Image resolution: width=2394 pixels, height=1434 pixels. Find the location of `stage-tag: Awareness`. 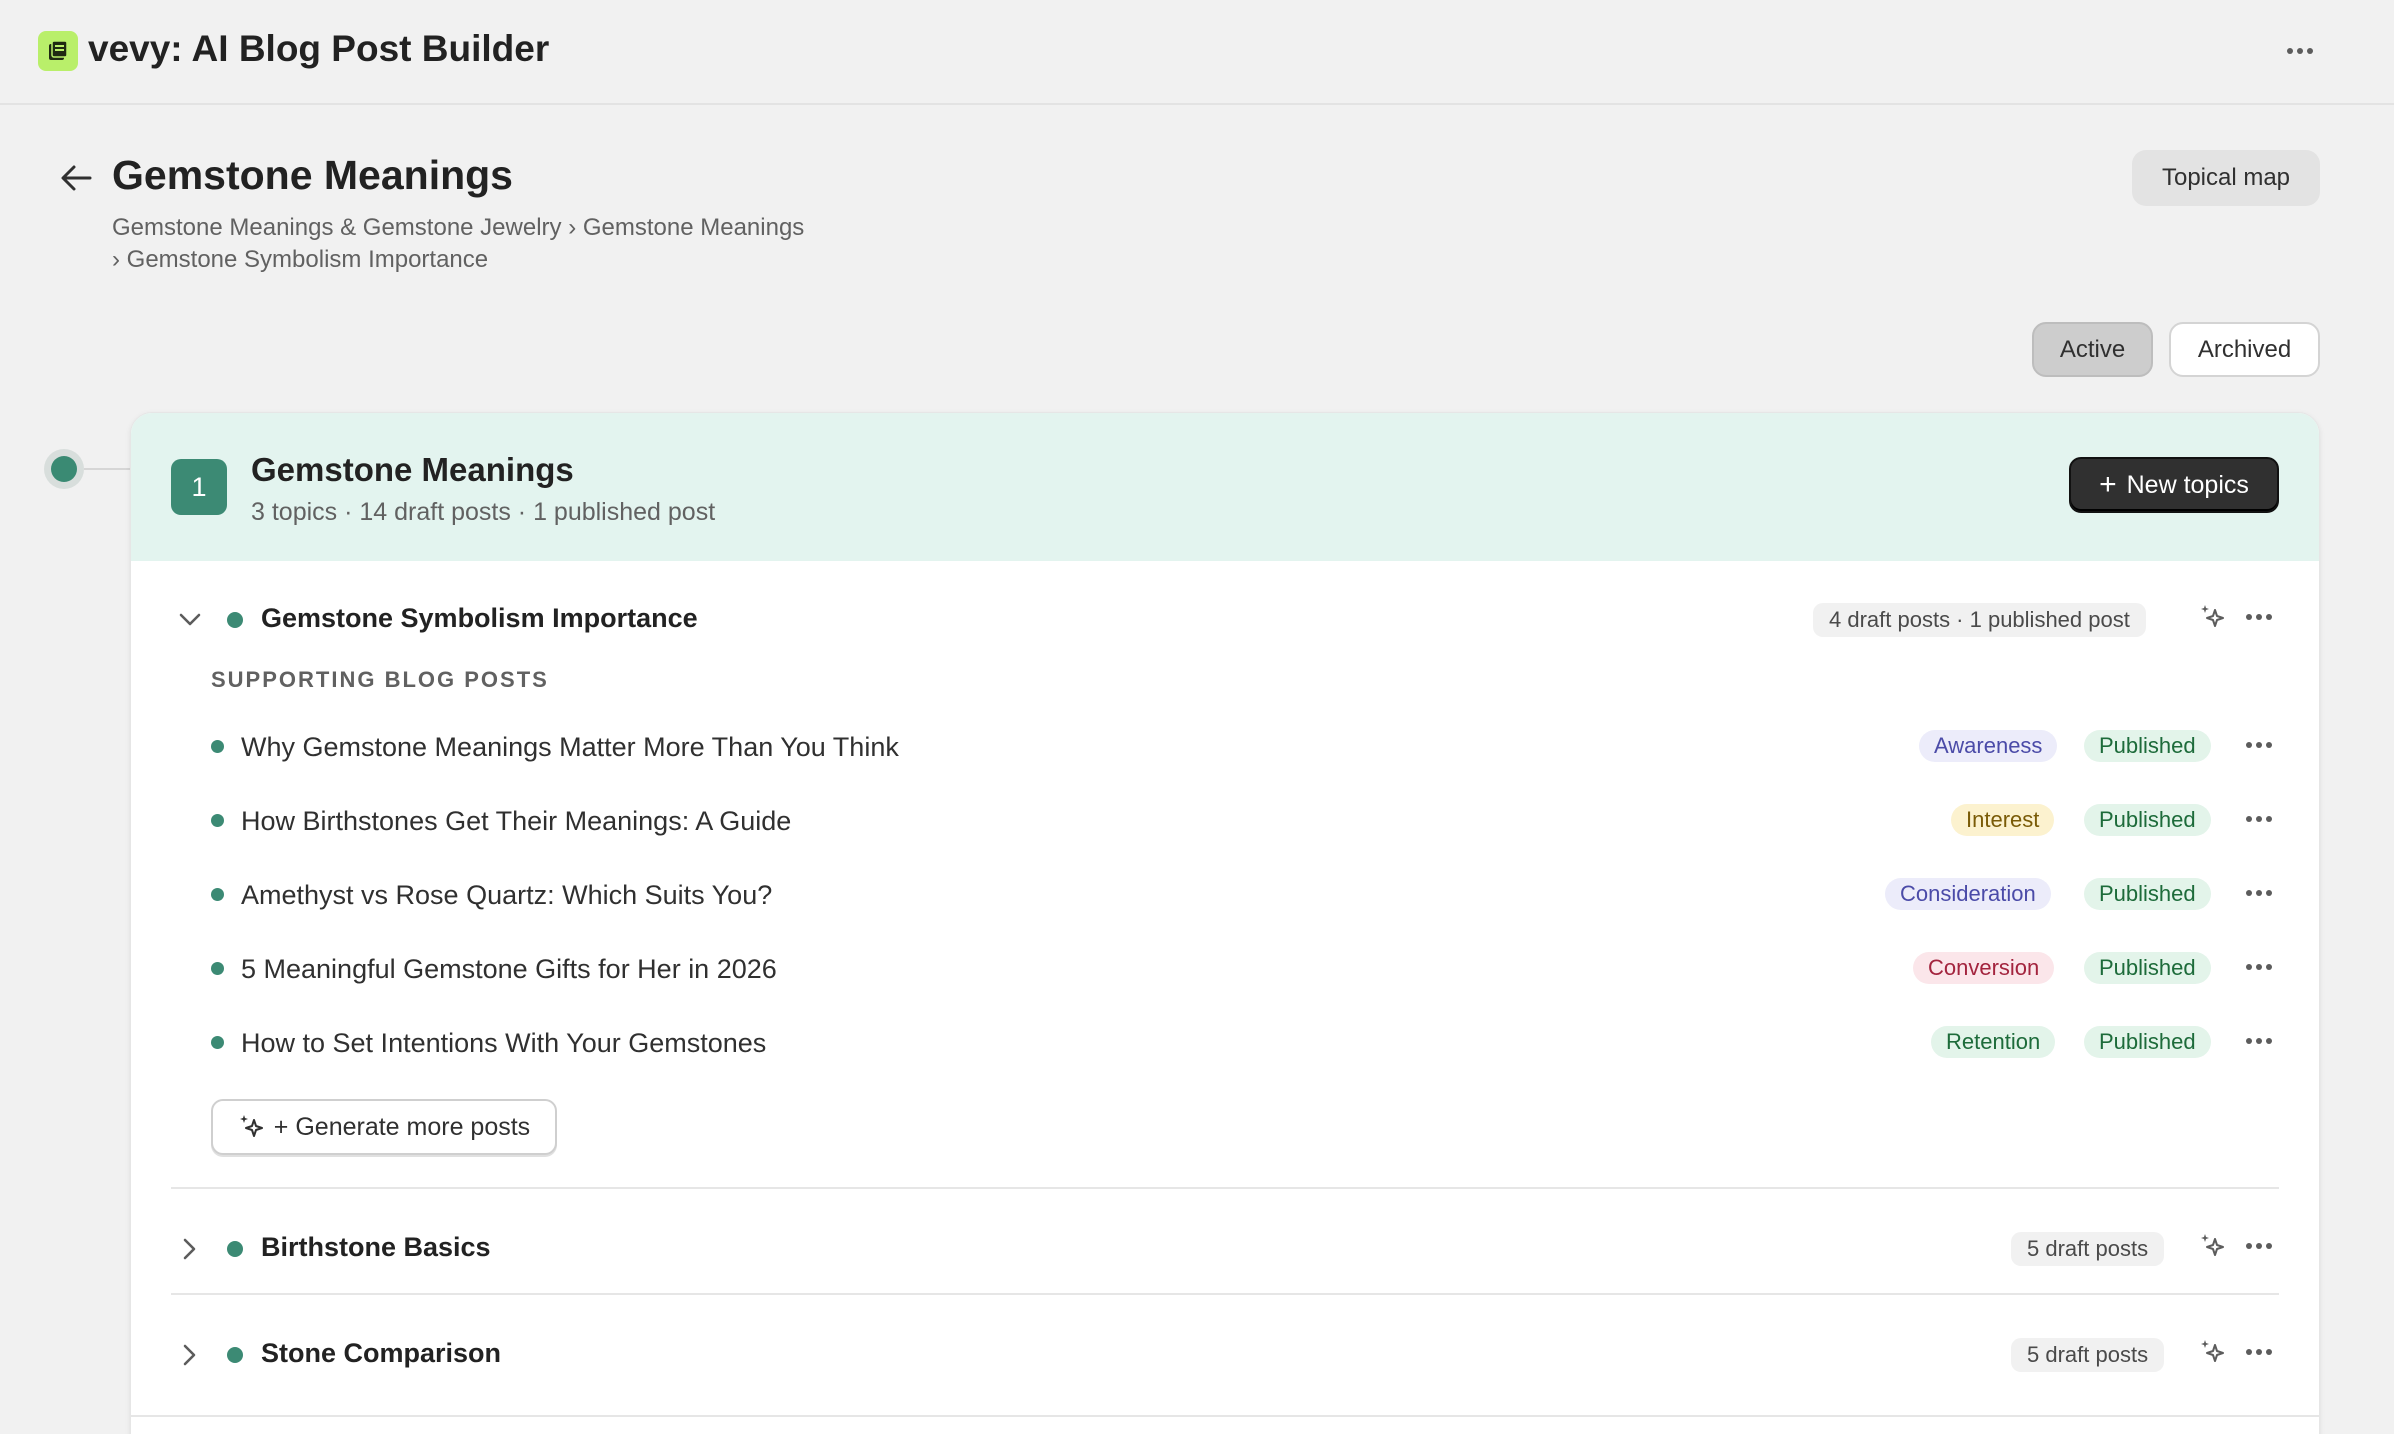

stage-tag: Awareness is located at coordinates (1988, 746).